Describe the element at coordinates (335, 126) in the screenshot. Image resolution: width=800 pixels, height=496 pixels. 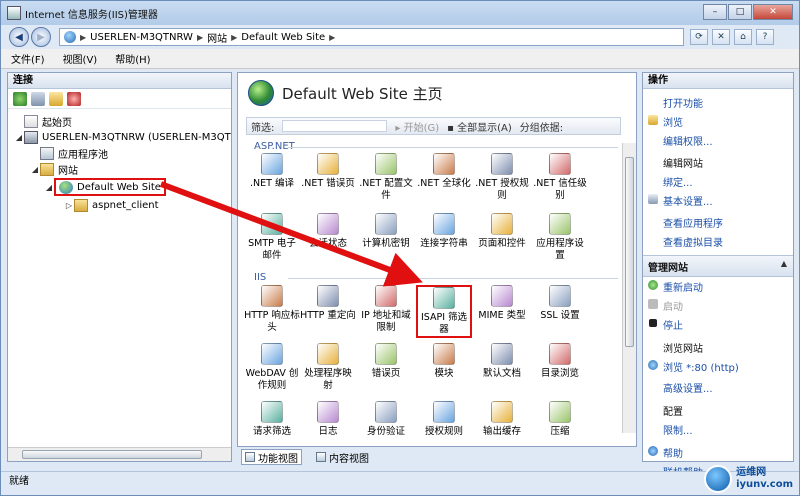
I see `filter-input` at that location.